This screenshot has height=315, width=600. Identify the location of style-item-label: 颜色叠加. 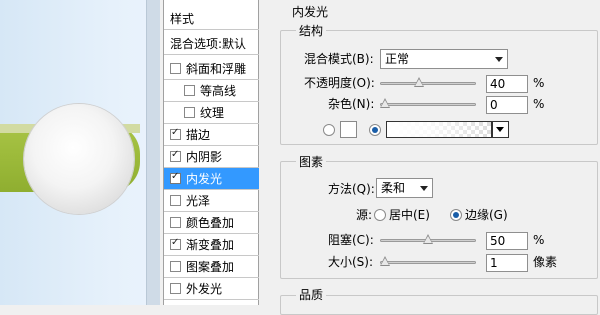
(210, 223).